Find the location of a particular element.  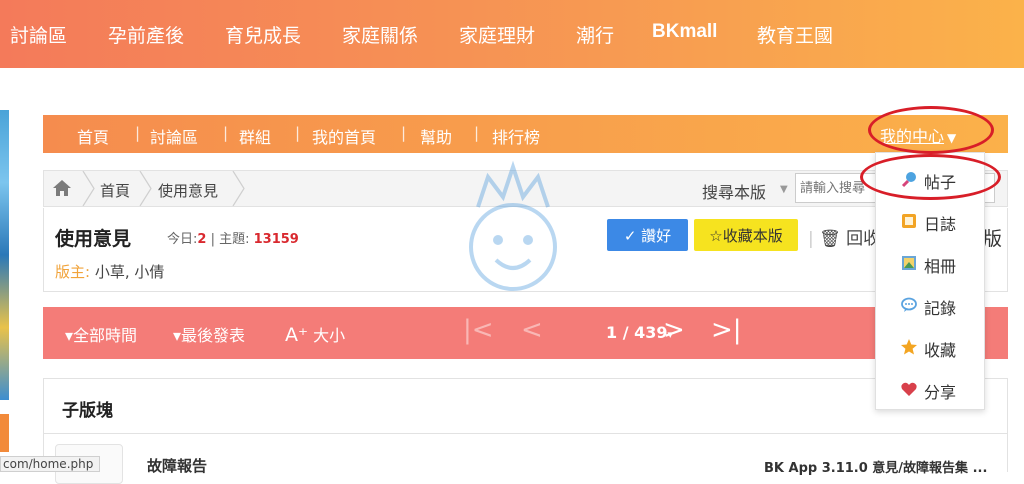

favorite-forum-button: ☆收藏本版 is located at coordinates (746, 235).